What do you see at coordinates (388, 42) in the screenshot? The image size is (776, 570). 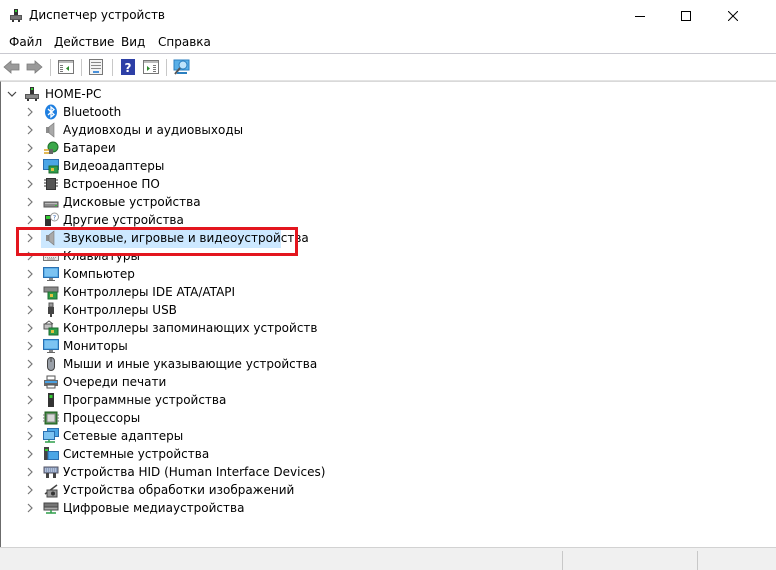 I see `menu-bar: Файл Действие Вид Справка` at bounding box center [388, 42].